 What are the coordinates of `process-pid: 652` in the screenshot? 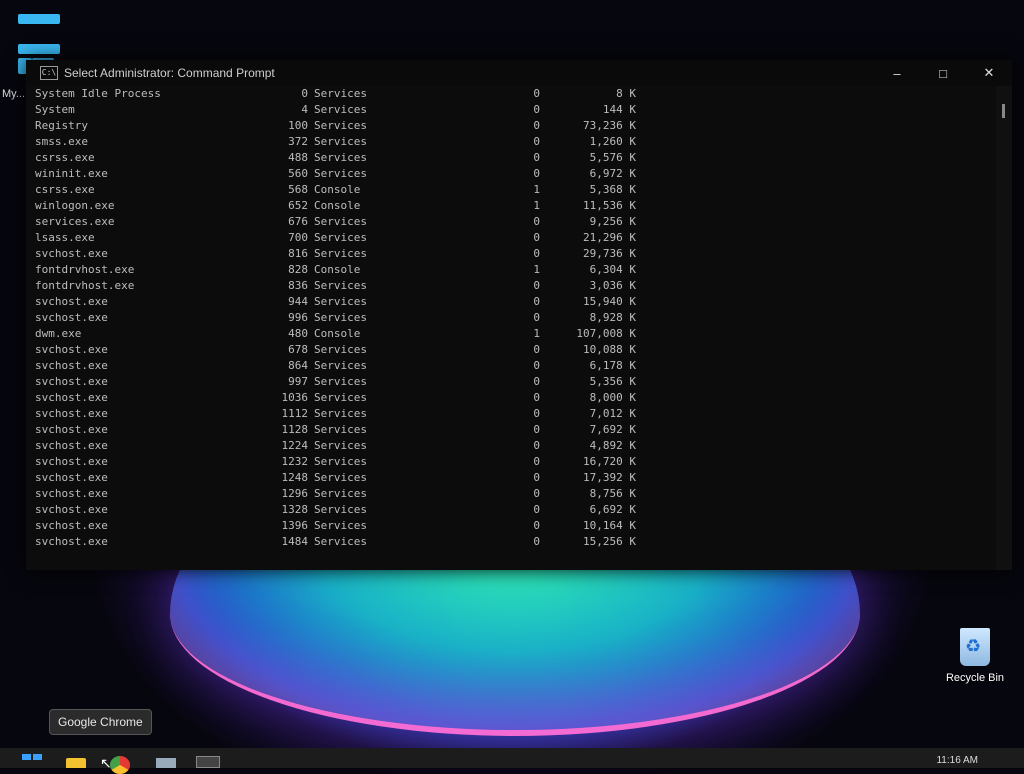 It's located at (298, 205).